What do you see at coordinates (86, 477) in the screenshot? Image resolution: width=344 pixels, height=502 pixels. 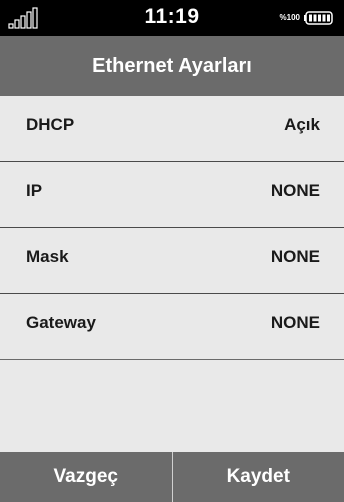 I see `cancel-button: Vazgeç` at bounding box center [86, 477].